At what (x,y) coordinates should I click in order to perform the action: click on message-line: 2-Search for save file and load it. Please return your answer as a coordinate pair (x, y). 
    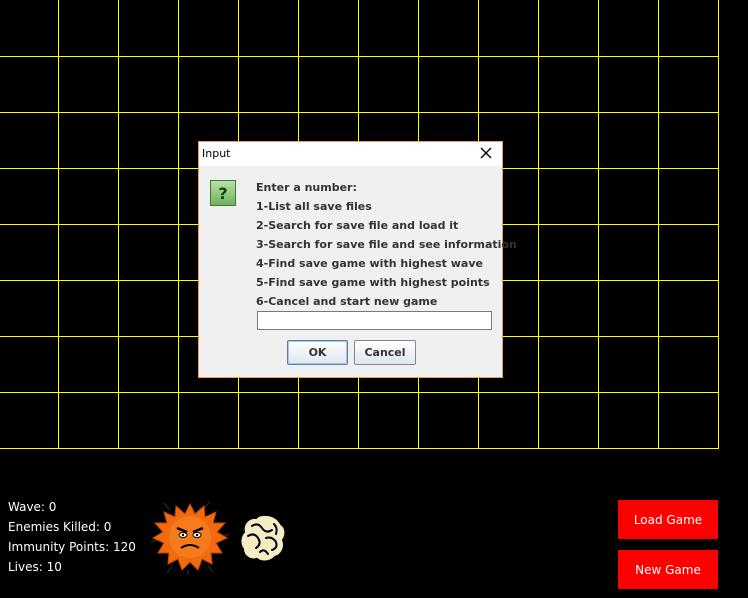
    Looking at the image, I should click on (357, 225).